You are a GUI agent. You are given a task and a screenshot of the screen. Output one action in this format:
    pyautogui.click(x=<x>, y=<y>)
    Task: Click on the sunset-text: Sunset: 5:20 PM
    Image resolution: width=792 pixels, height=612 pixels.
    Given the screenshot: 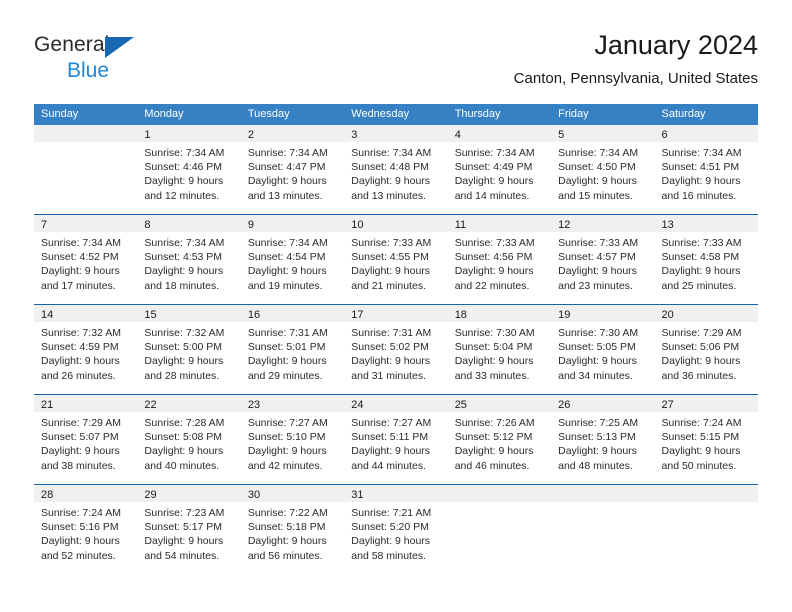 What is the action you would take?
    pyautogui.click(x=390, y=527)
    